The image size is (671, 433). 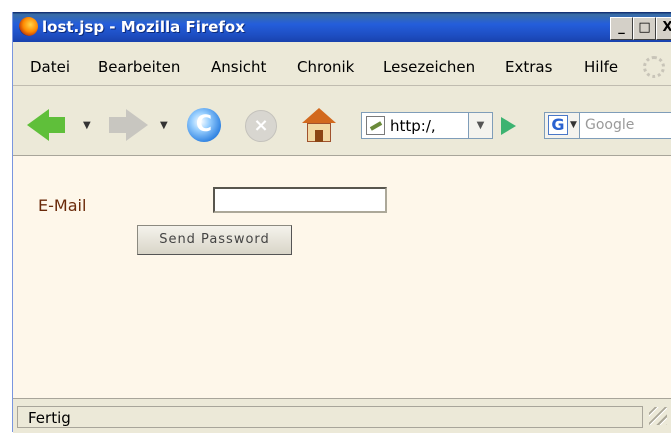 What do you see at coordinates (654, 67) in the screenshot?
I see `activity-throbber-icon` at bounding box center [654, 67].